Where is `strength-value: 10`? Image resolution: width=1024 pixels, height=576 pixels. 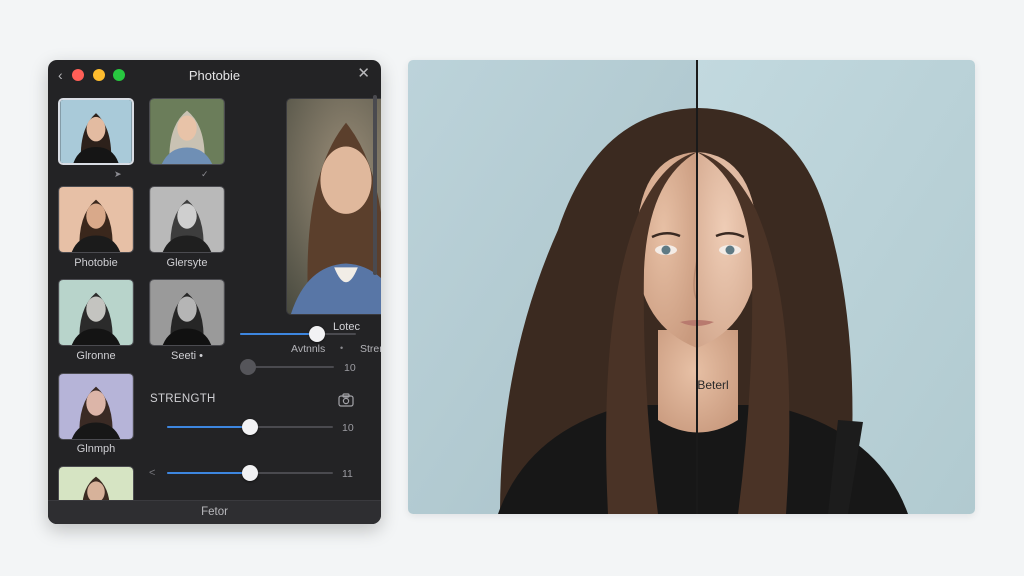 strength-value: 10 is located at coordinates (348, 428).